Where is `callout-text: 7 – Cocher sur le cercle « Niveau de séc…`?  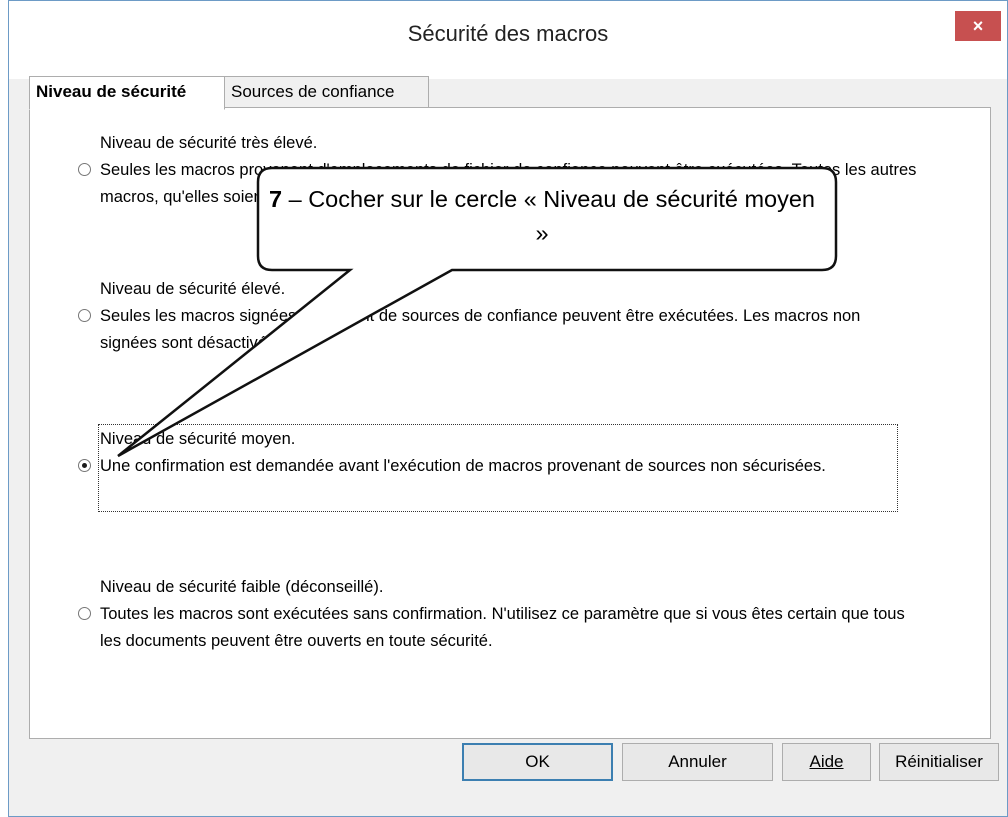 callout-text: 7 – Cocher sur le cercle « Niveau de séc… is located at coordinates (542, 216).